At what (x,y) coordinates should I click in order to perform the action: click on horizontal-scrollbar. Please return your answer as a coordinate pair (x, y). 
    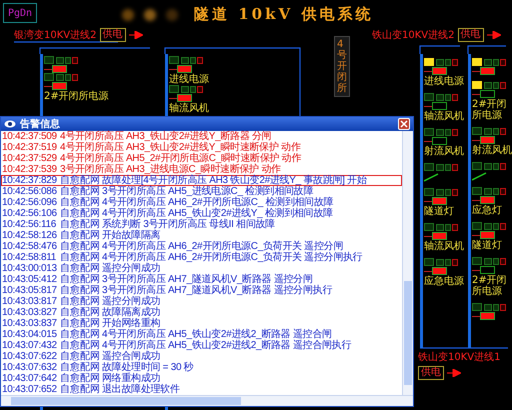
    Looking at the image, I should click on (207, 400).